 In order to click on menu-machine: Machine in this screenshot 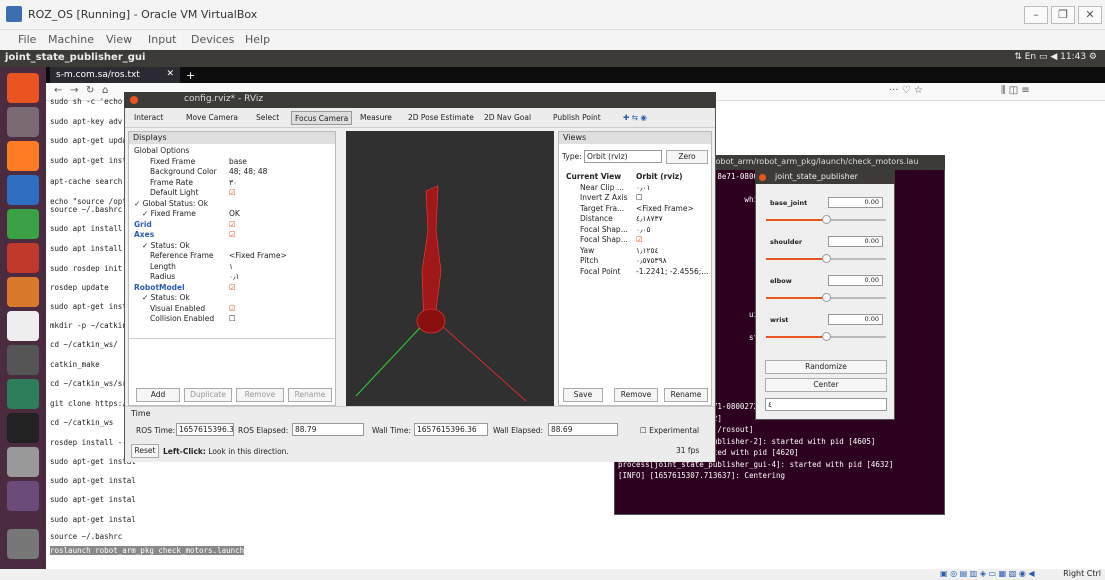, I will do `click(71, 39)`.